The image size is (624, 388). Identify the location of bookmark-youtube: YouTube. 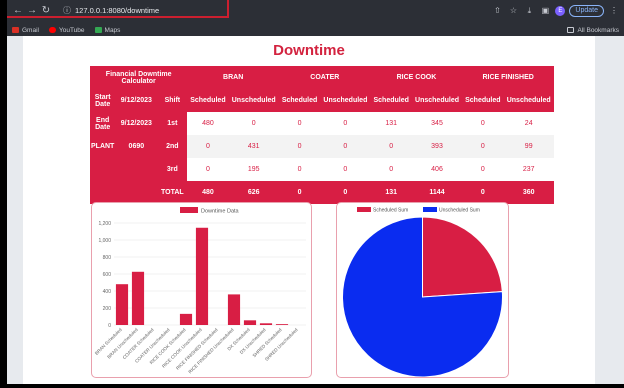
(66, 30).